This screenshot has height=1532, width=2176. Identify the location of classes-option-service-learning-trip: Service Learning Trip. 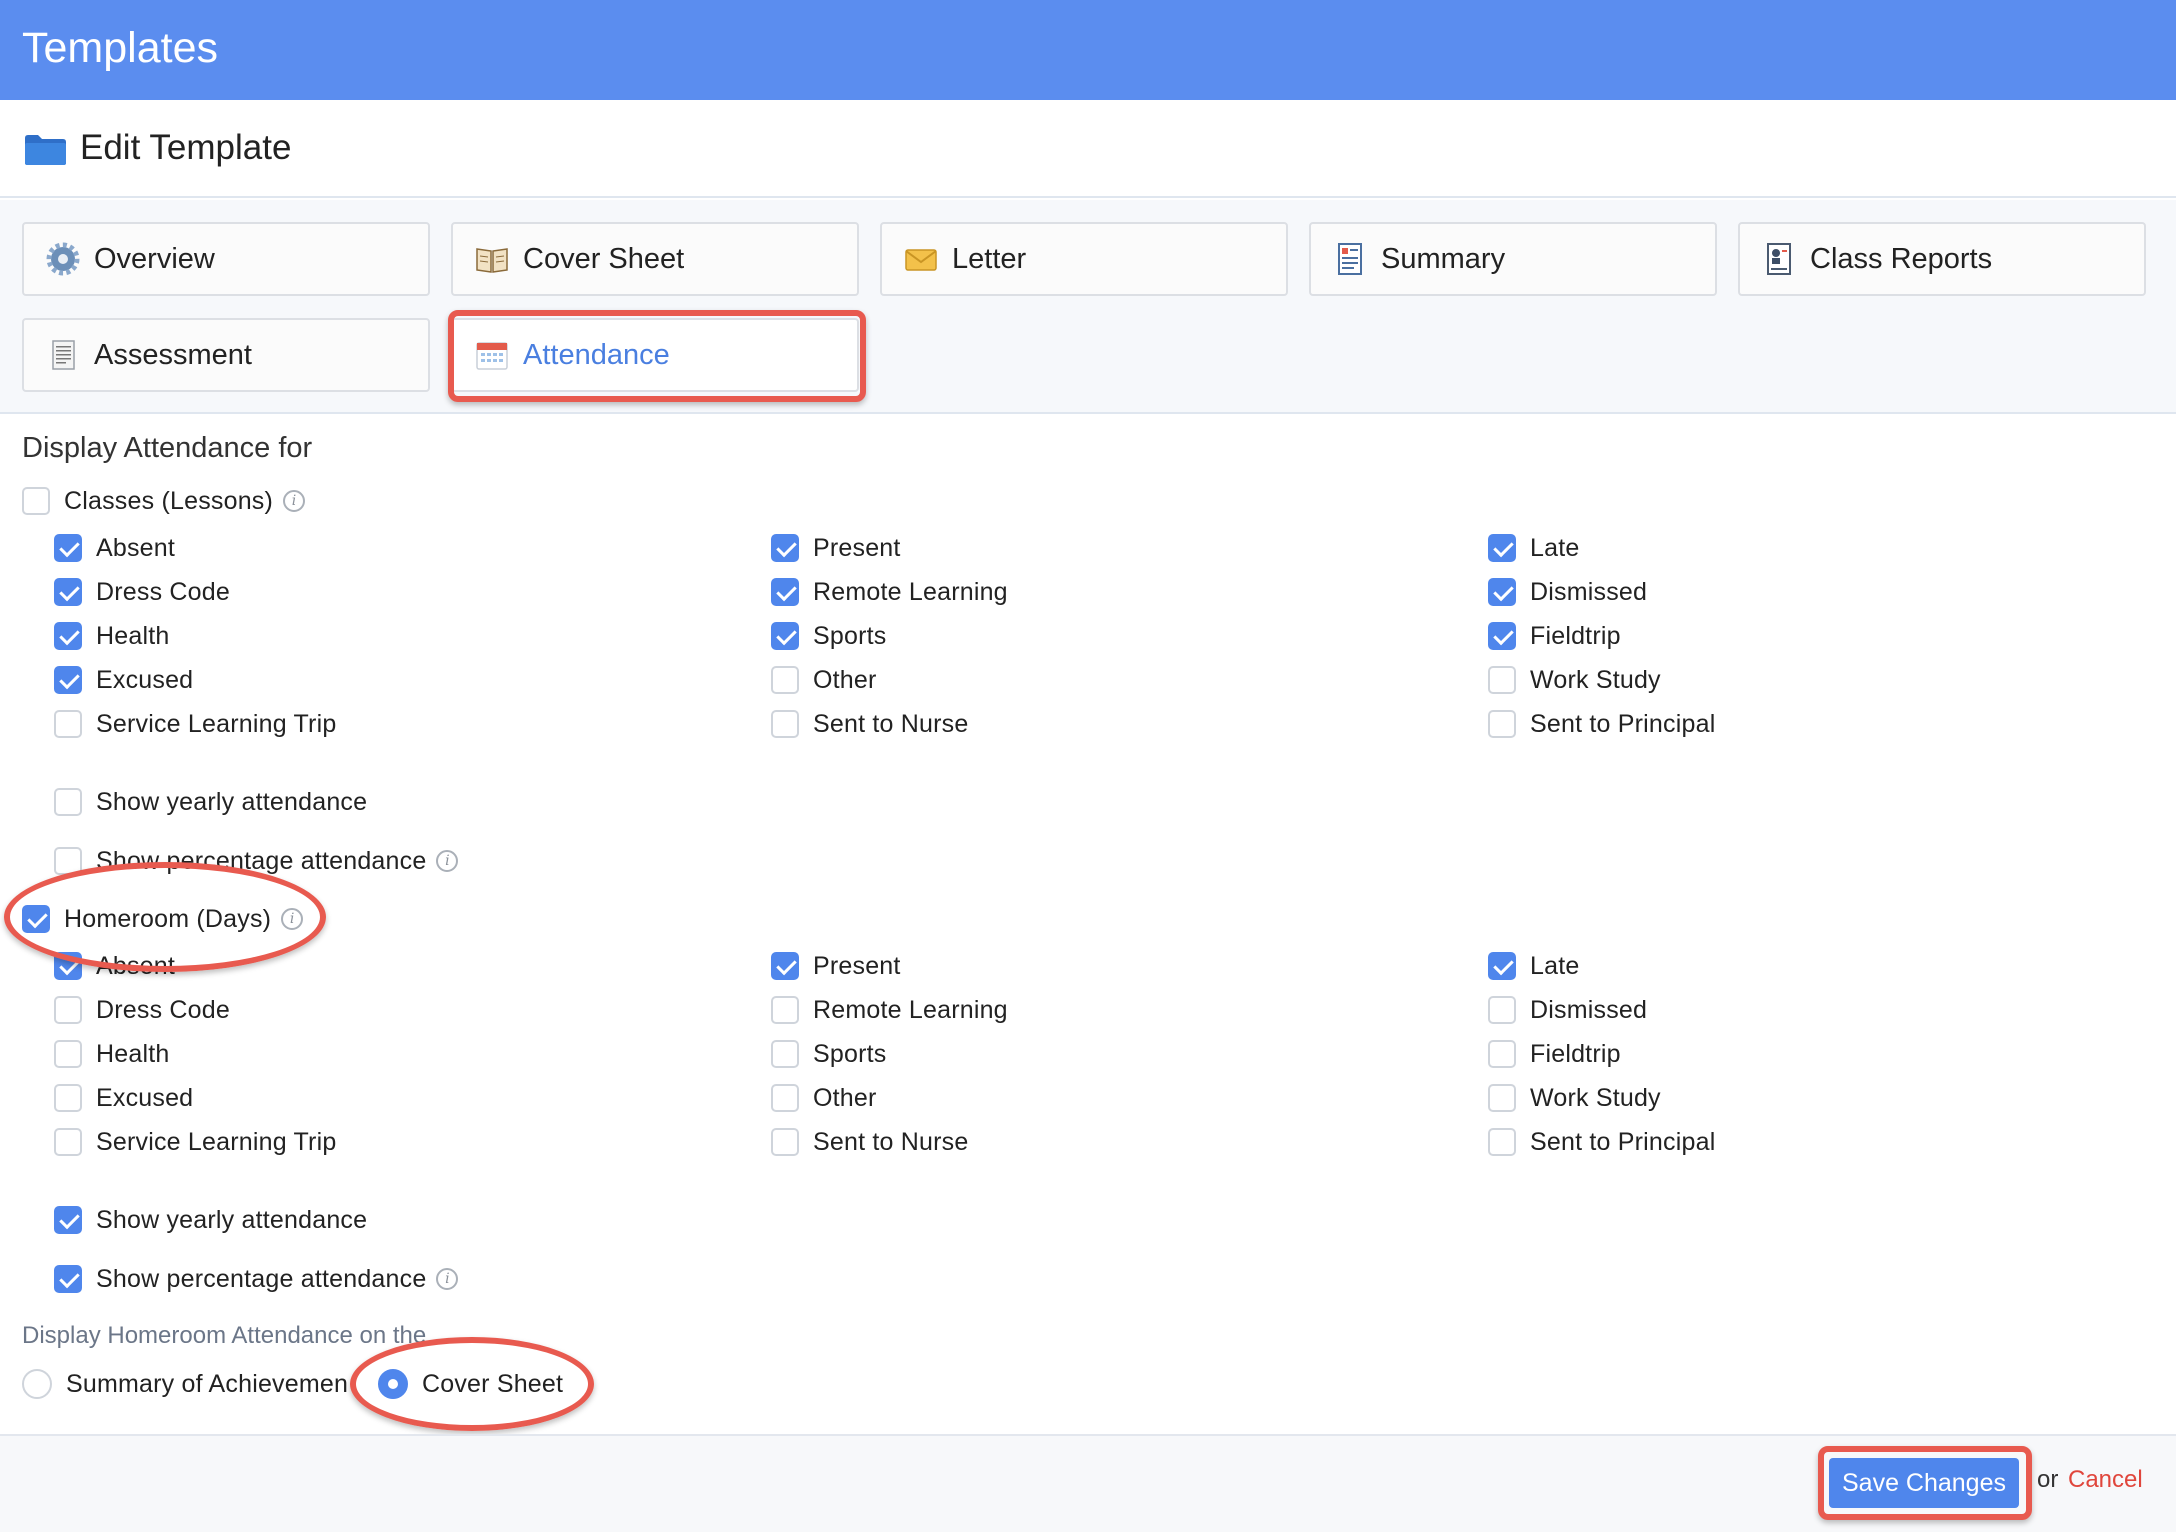
(195, 724).